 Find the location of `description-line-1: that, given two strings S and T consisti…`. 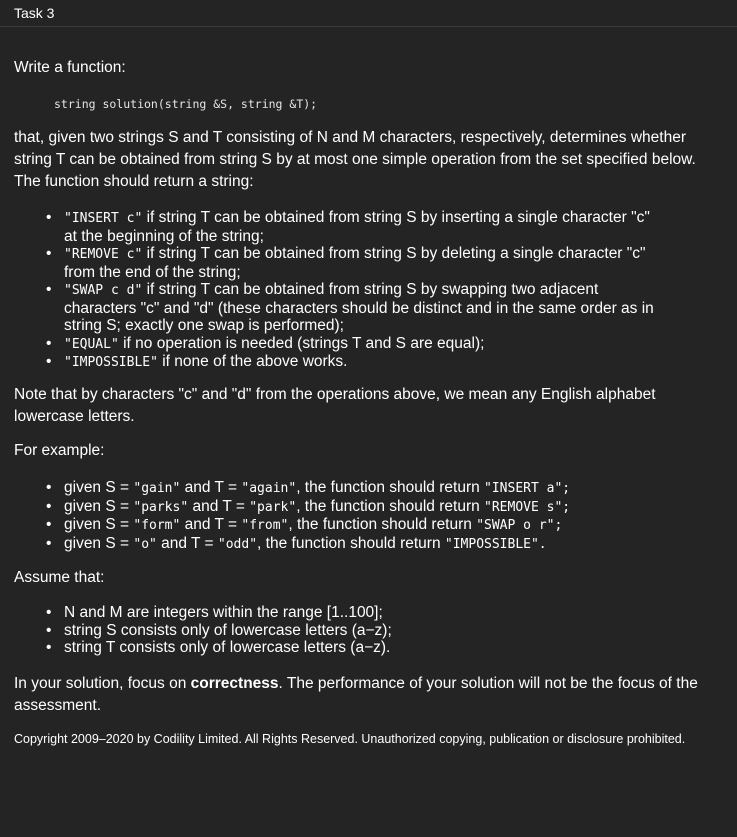

description-line-1: that, given two strings S and T consisti… is located at coordinates (350, 137).